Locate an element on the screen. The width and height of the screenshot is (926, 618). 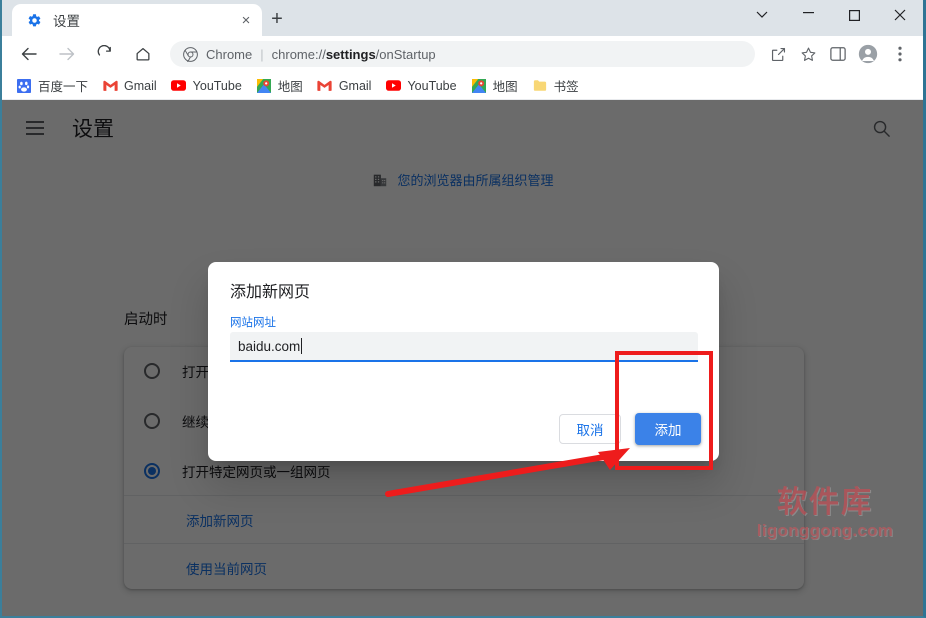
close-window-icon is located at coordinates (900, 15).